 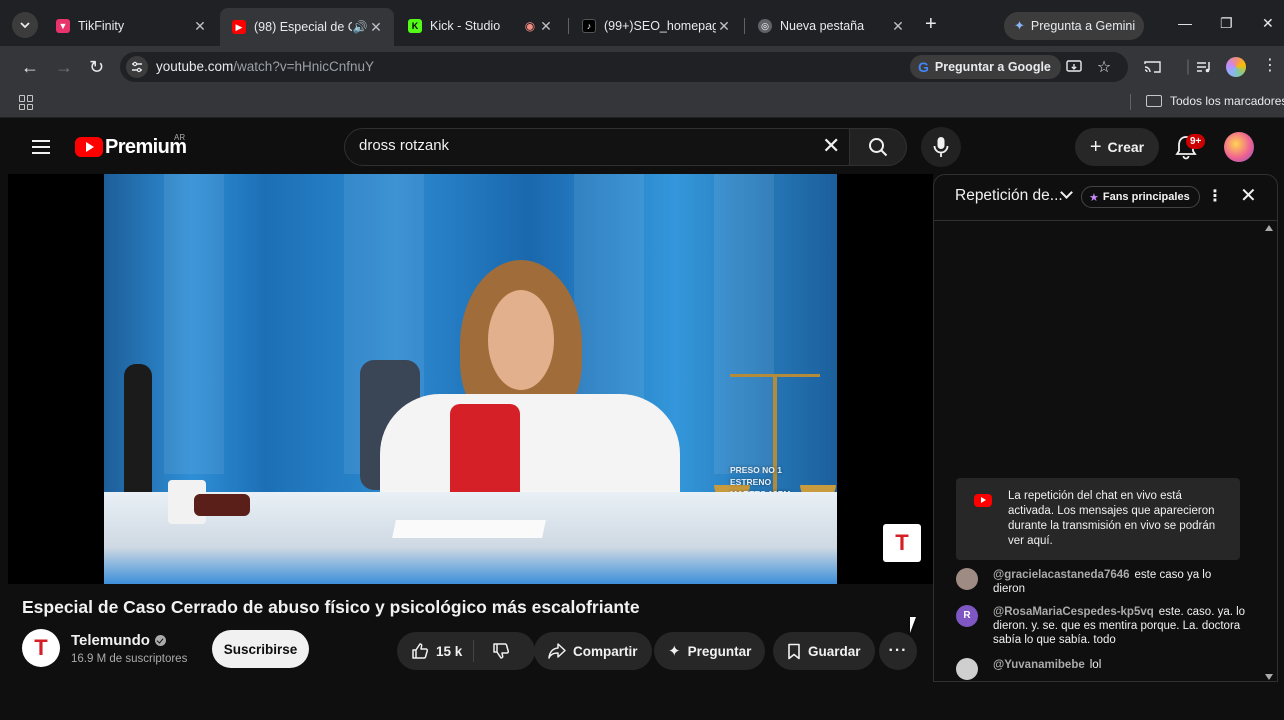 I want to click on profile-avatar, so click(x=1236, y=67).